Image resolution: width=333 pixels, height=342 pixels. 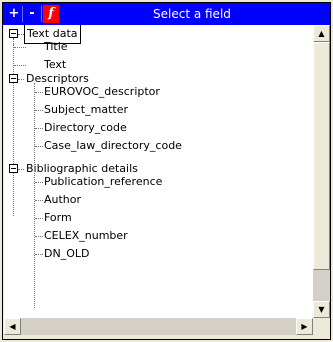 I want to click on vertical-scroll-thumb, so click(x=321, y=156).